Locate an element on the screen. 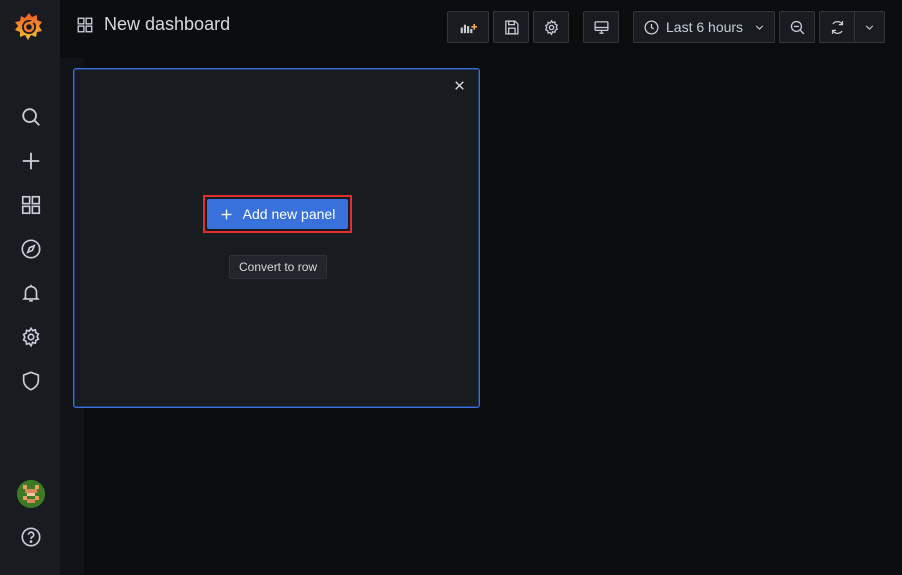 The width and height of the screenshot is (902, 575). time-range-label: Last 6 hours is located at coordinates (705, 27).